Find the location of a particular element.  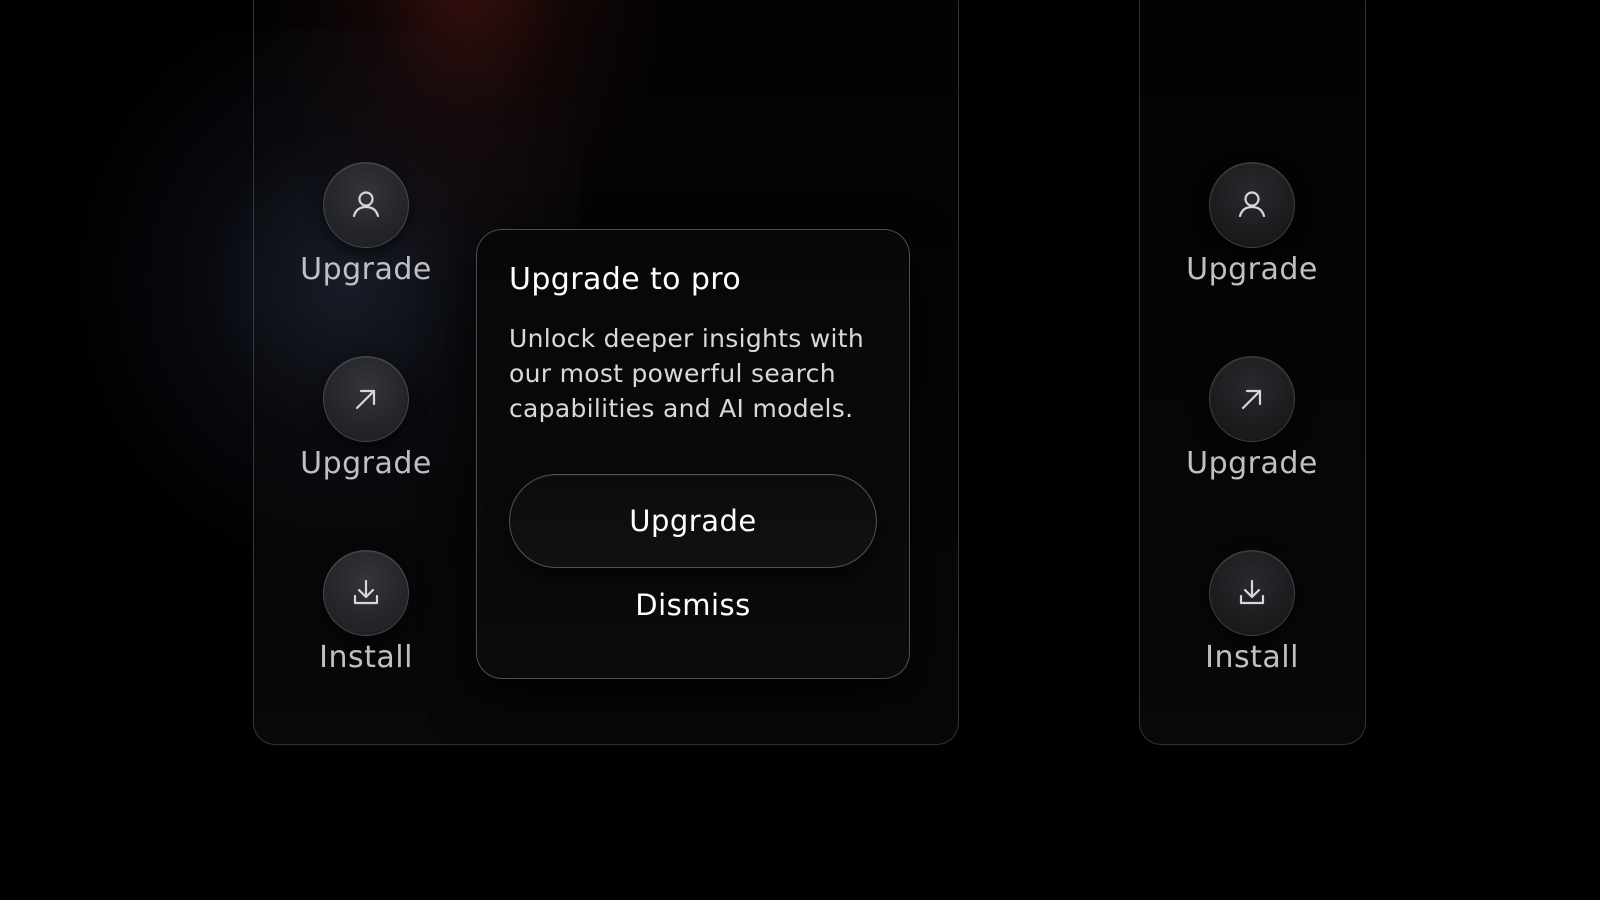

popover-title: Upgrade to pro is located at coordinates (625, 279).